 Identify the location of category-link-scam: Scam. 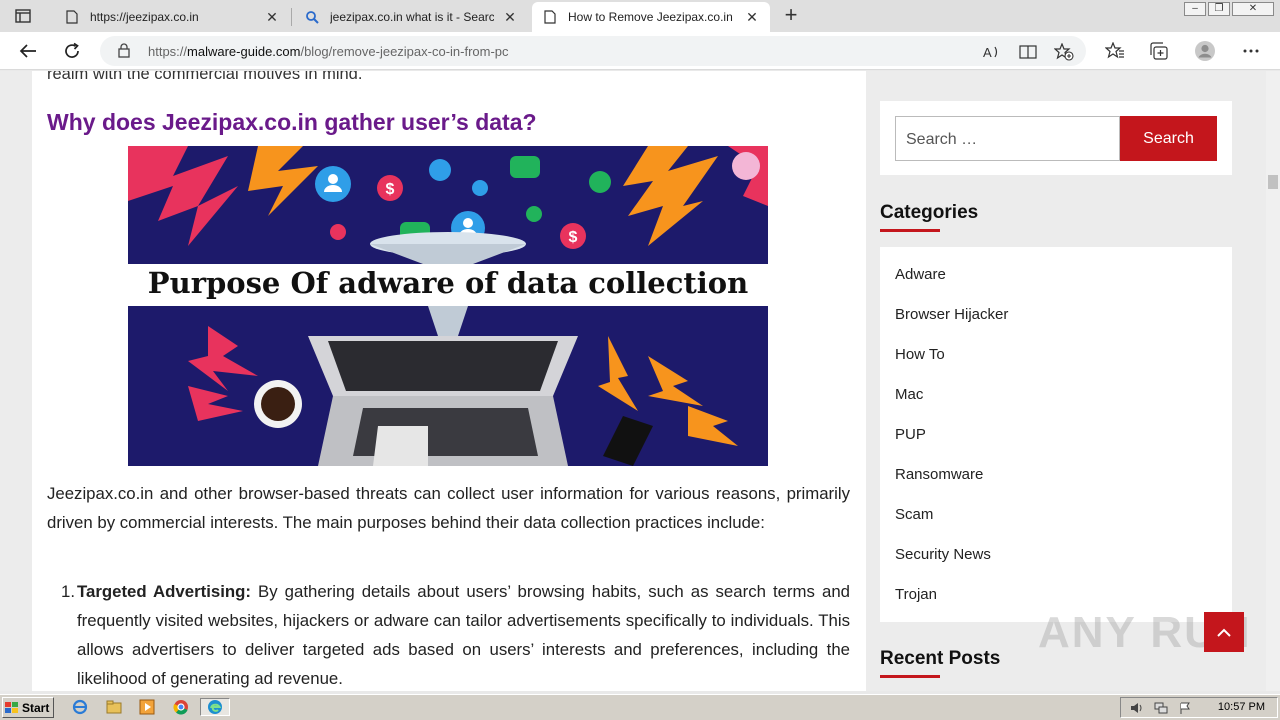
(914, 514).